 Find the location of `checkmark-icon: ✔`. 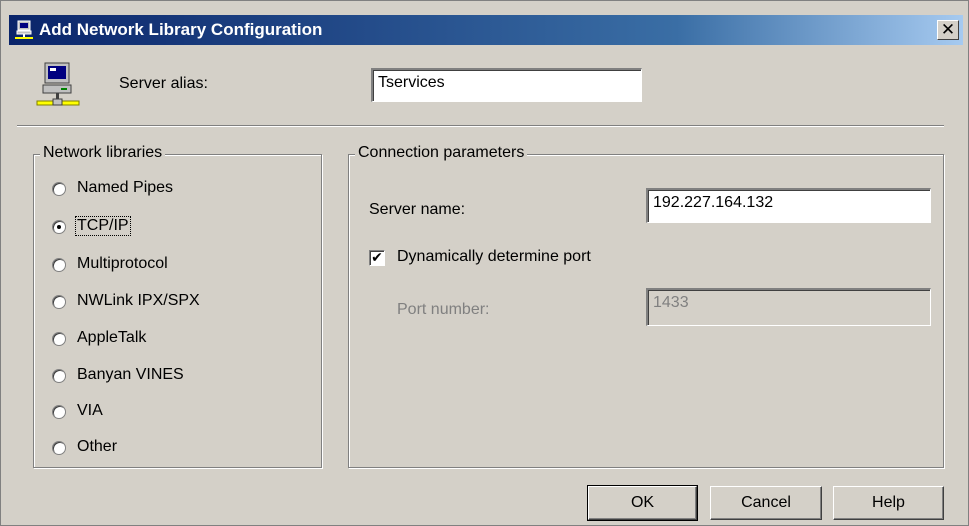

checkmark-icon: ✔ is located at coordinates (377, 257).